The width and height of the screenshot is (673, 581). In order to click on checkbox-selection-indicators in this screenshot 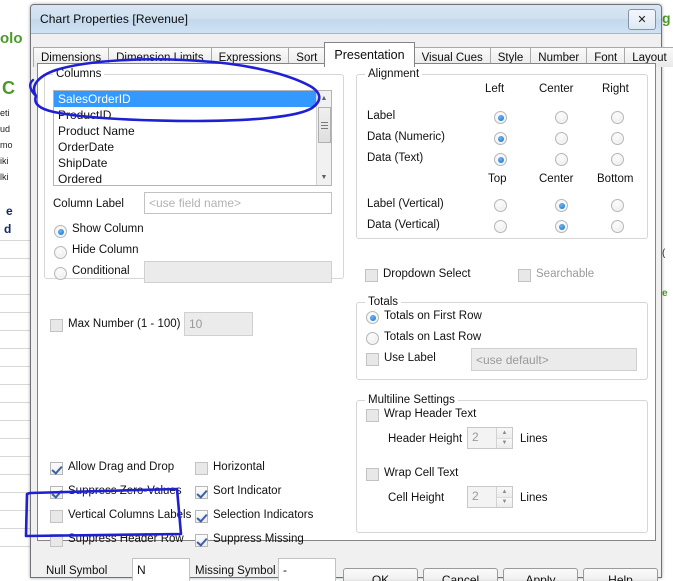, I will do `click(201, 516)`.